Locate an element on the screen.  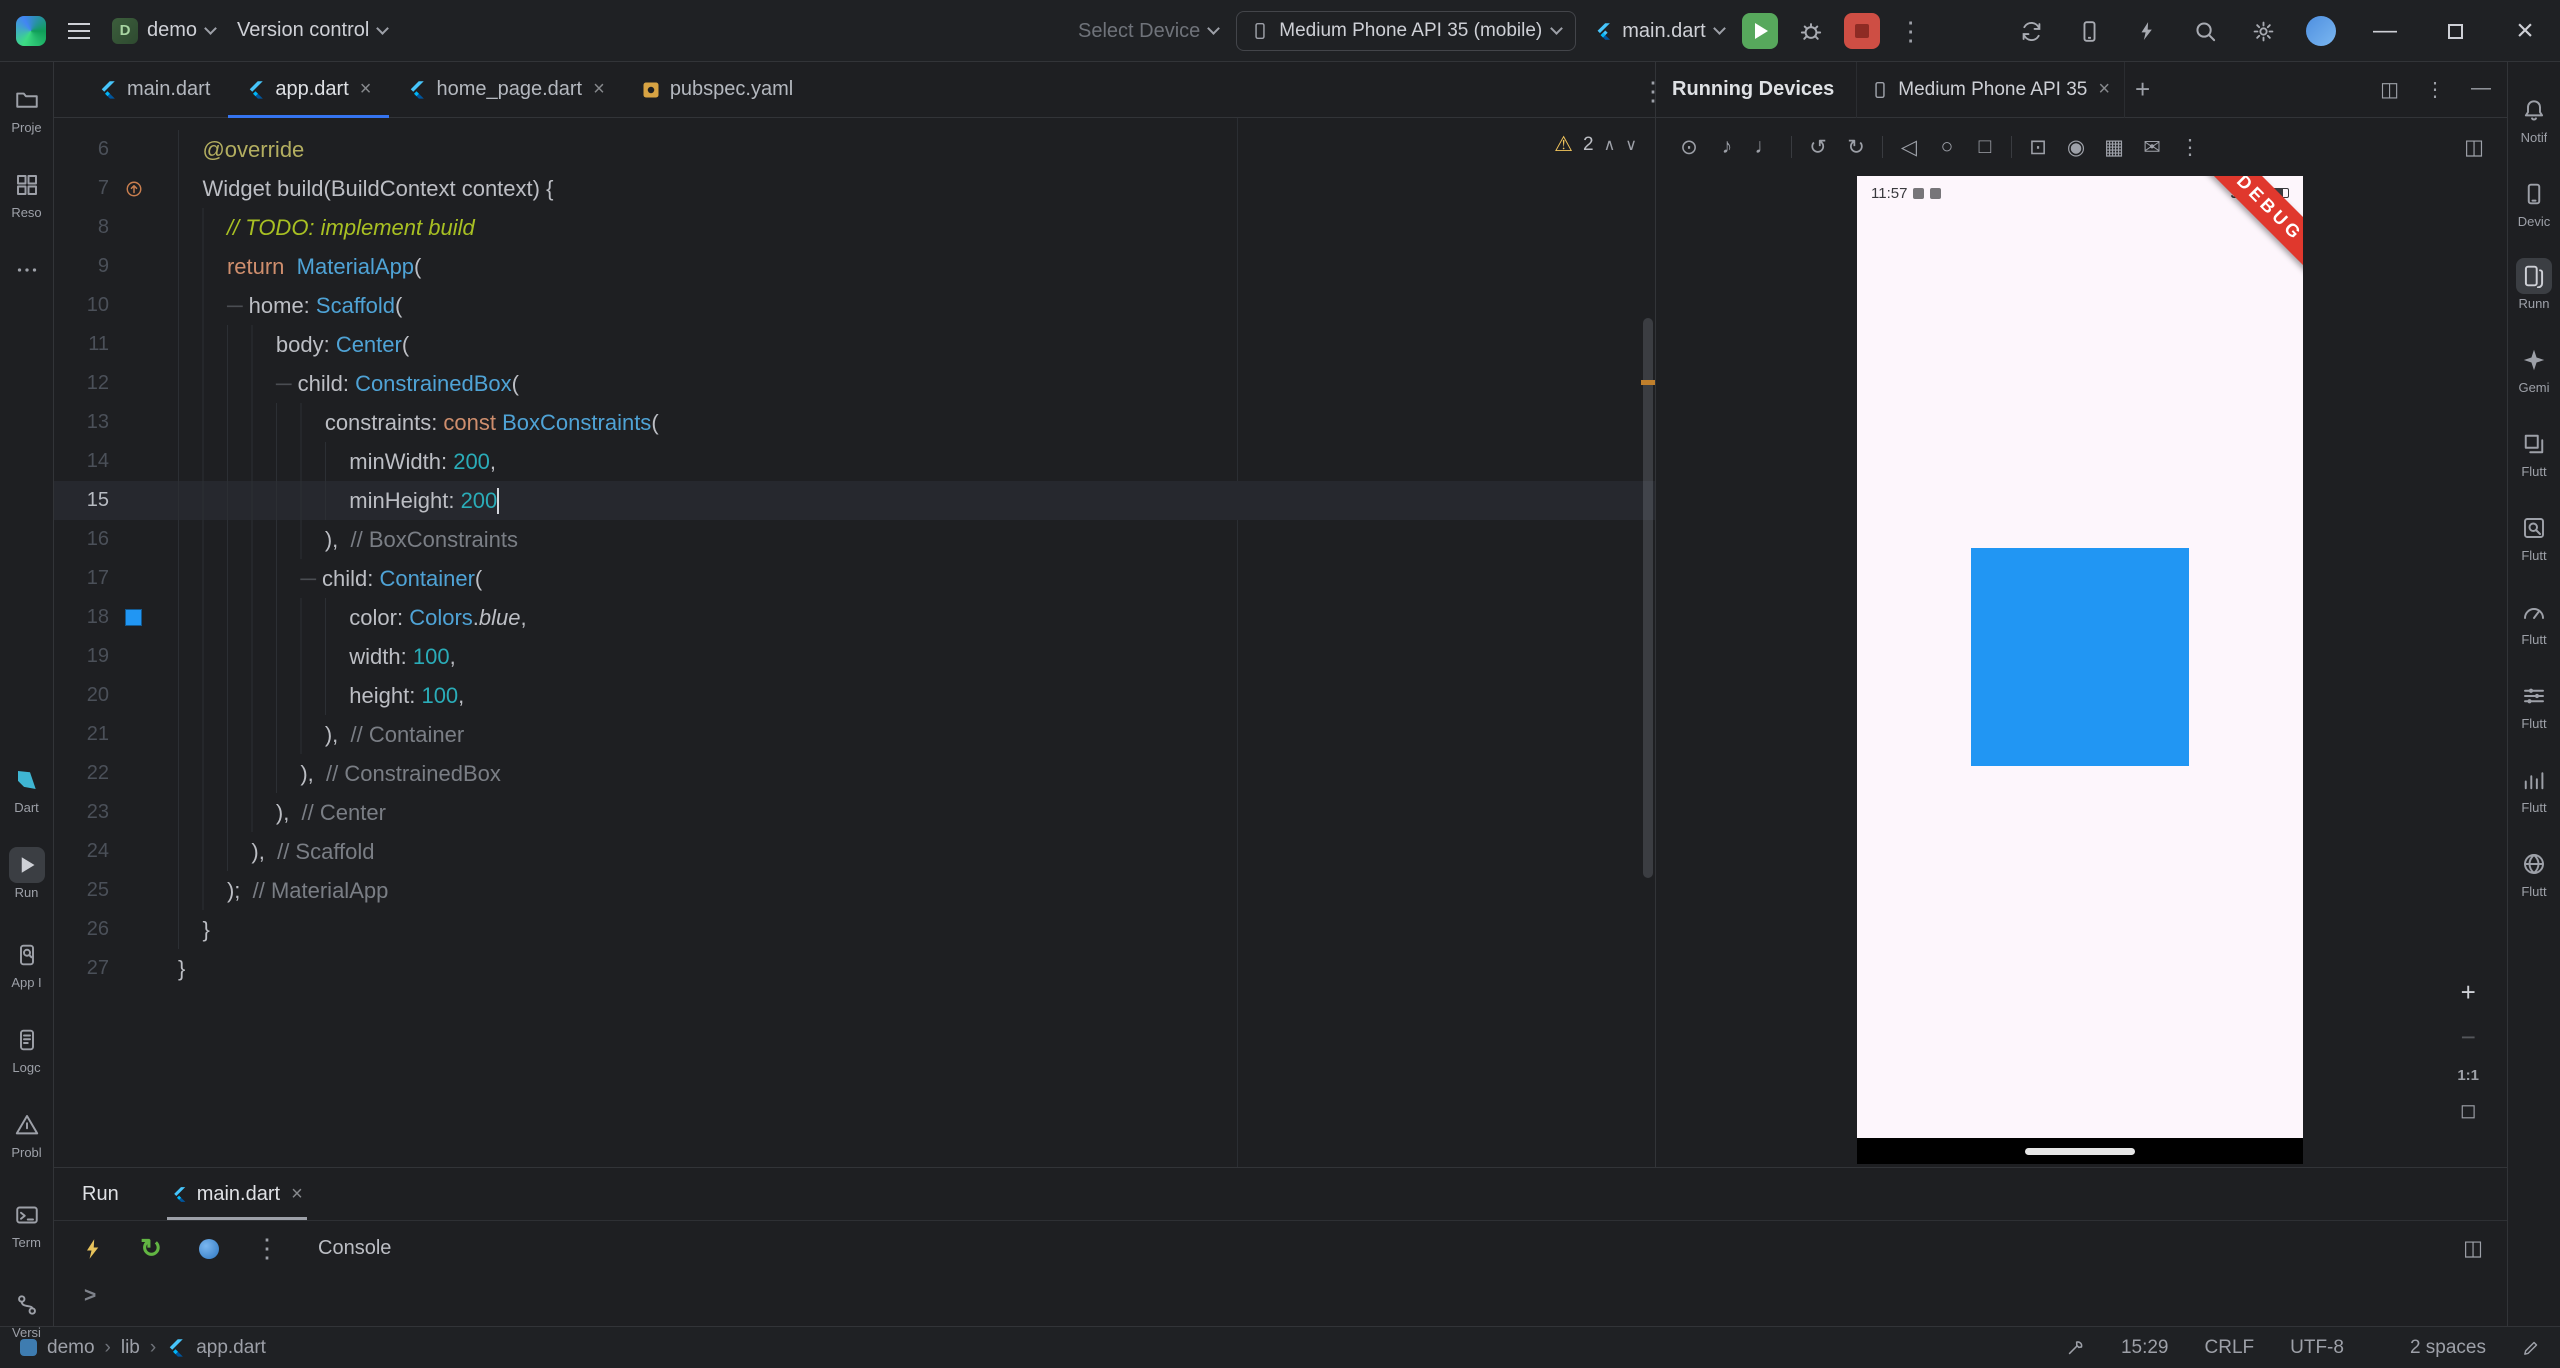
device-home-button: ○ is located at coordinates (1947, 147).